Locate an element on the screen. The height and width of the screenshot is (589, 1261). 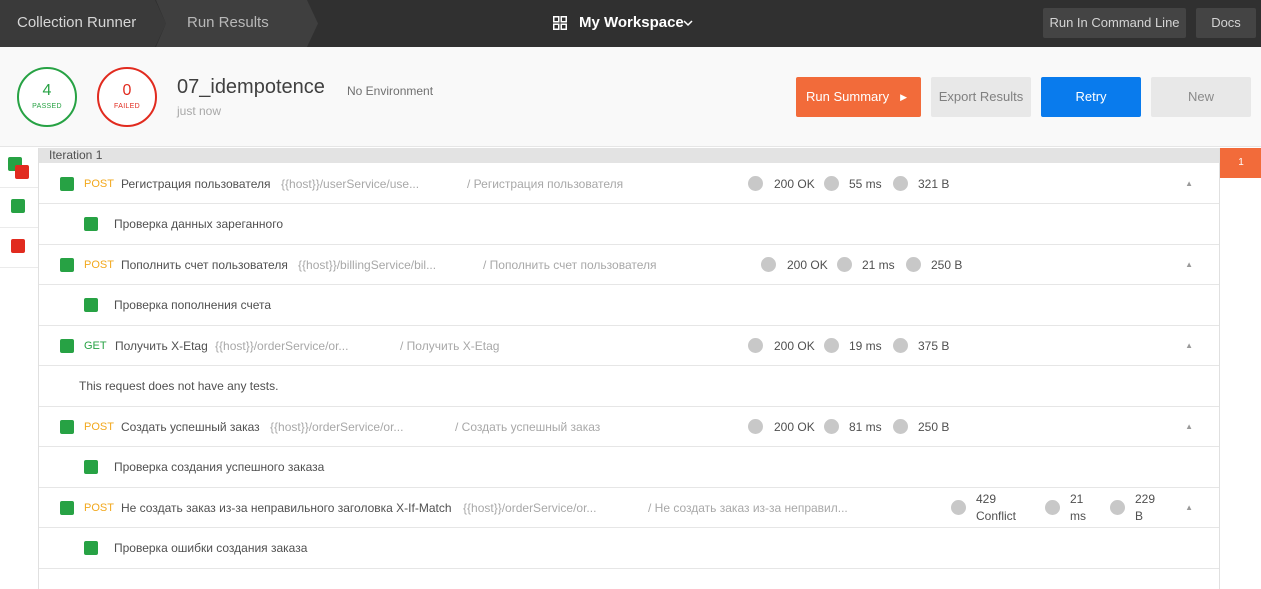
response-time: 81 ms is located at coordinates (865, 427).